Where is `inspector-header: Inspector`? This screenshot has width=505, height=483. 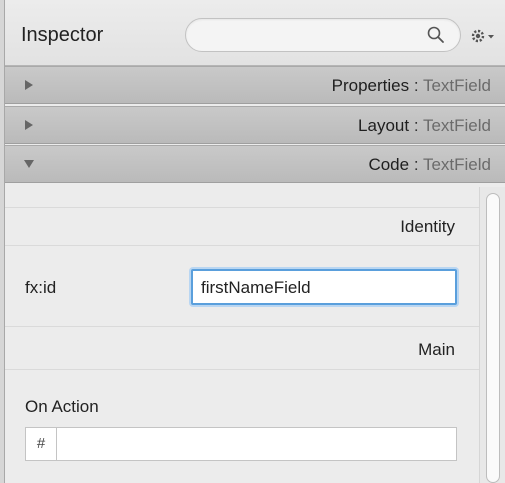 inspector-header: Inspector is located at coordinates (255, 33).